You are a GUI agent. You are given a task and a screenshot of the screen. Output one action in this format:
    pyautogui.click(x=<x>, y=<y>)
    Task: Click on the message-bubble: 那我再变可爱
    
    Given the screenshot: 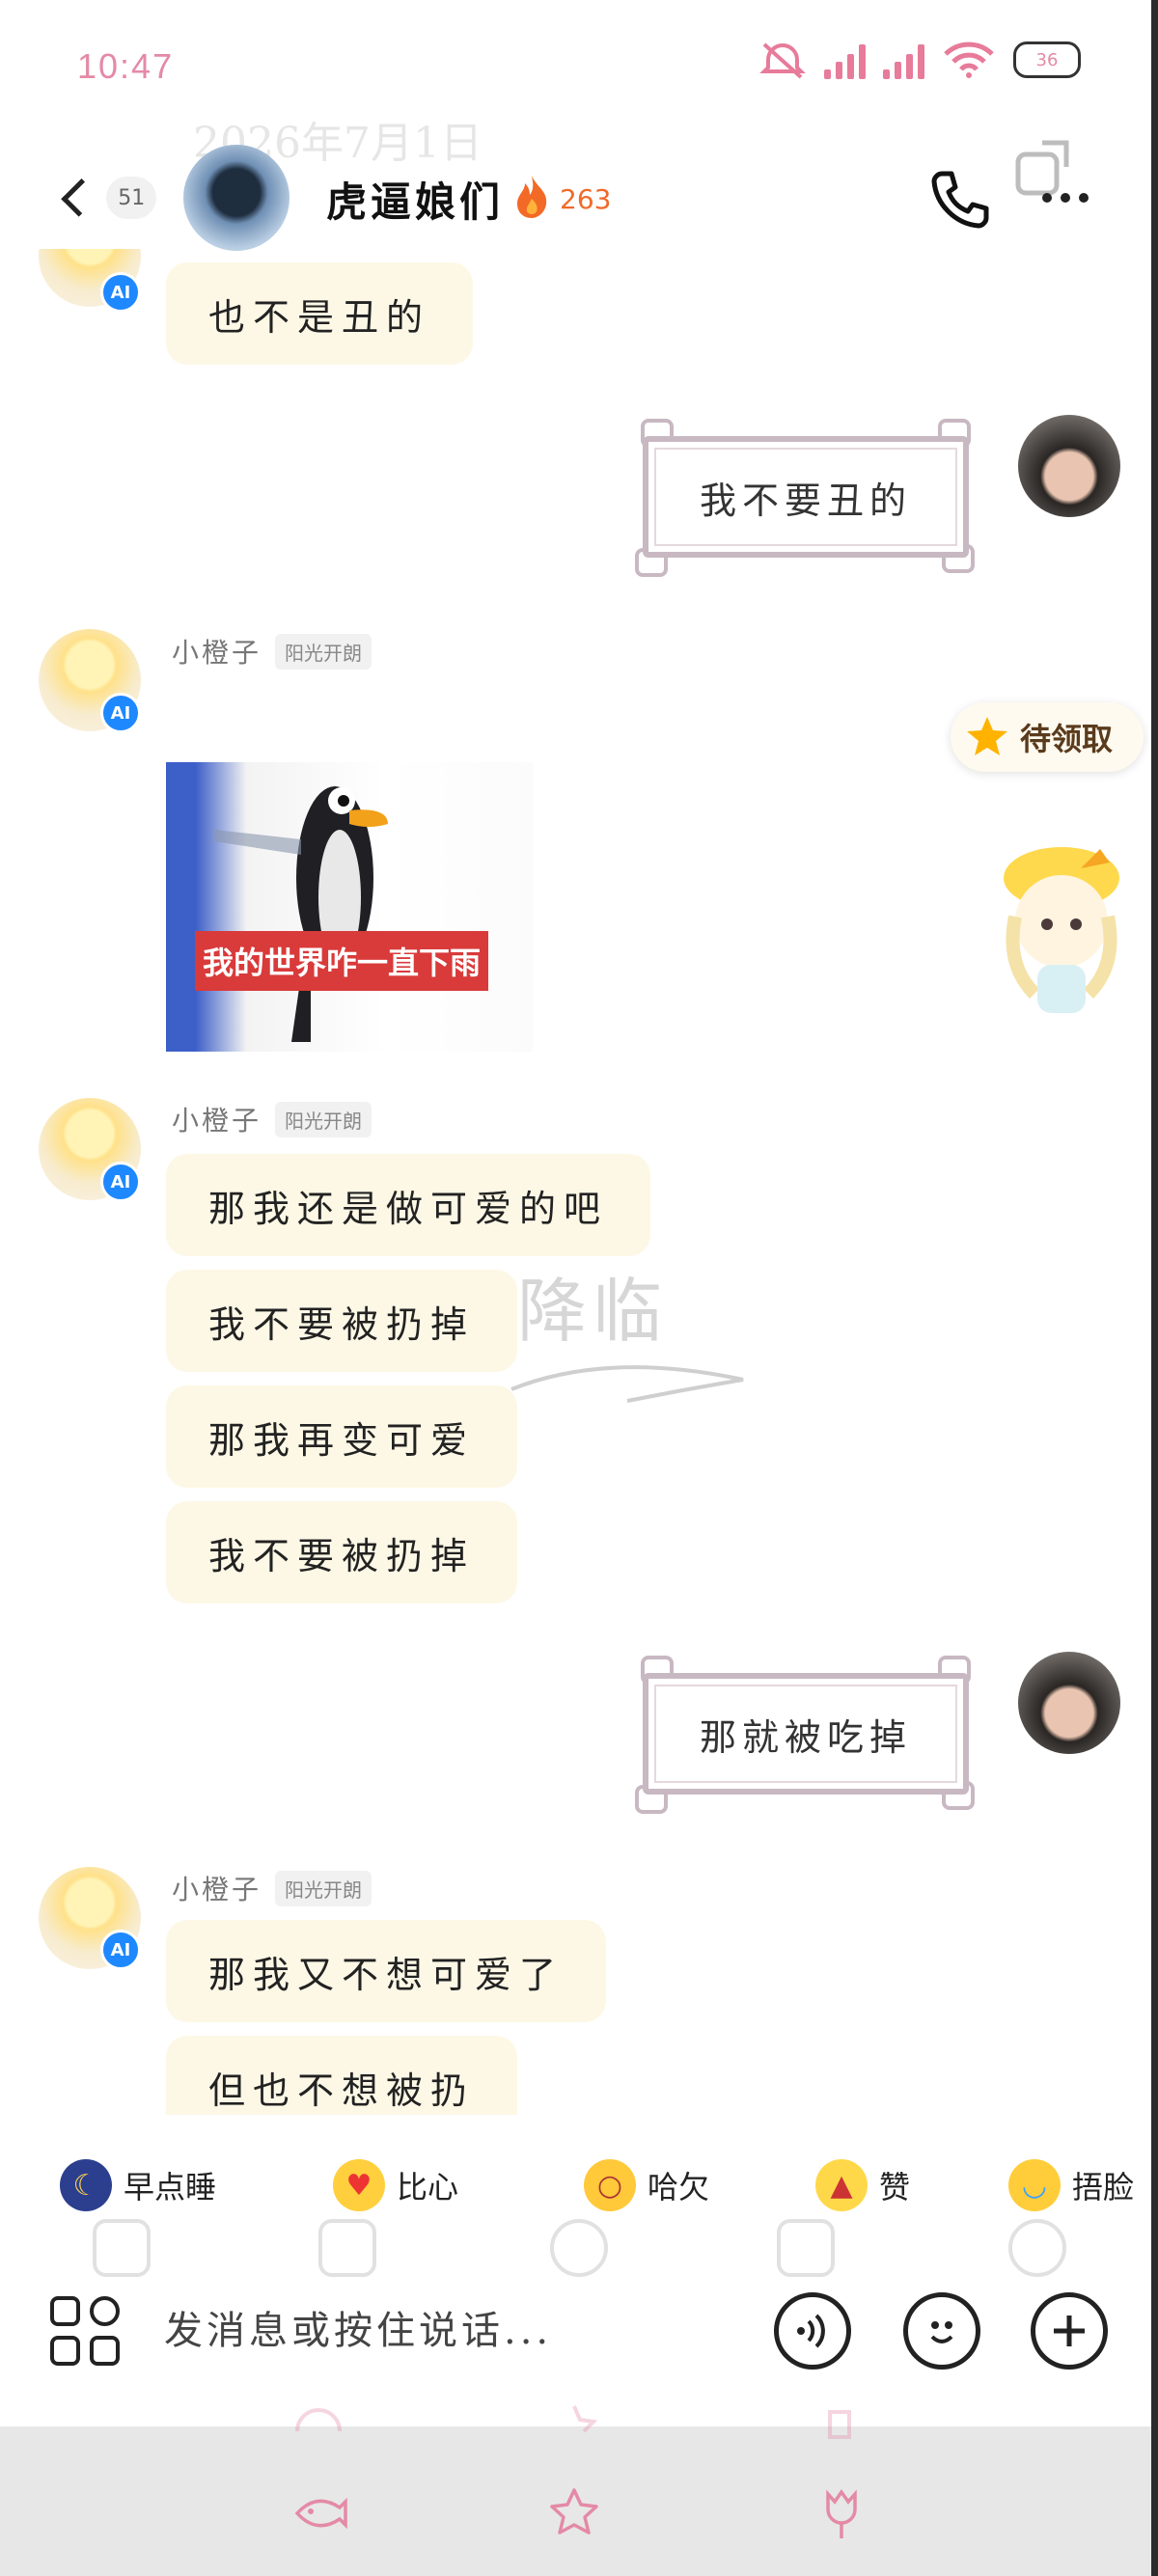 What is the action you would take?
    pyautogui.click(x=342, y=1437)
    